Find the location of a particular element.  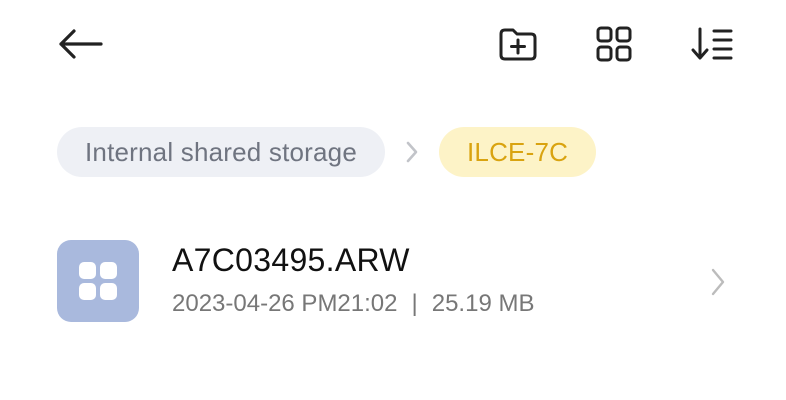

back-arrow-icon is located at coordinates (81, 44).